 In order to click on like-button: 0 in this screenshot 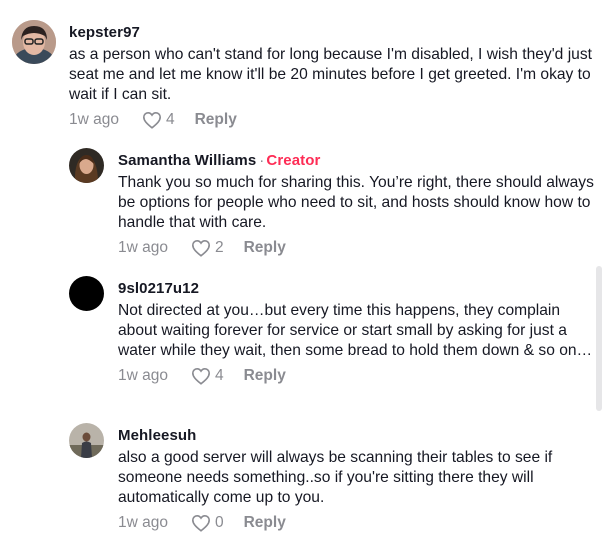, I will do `click(207, 523)`.